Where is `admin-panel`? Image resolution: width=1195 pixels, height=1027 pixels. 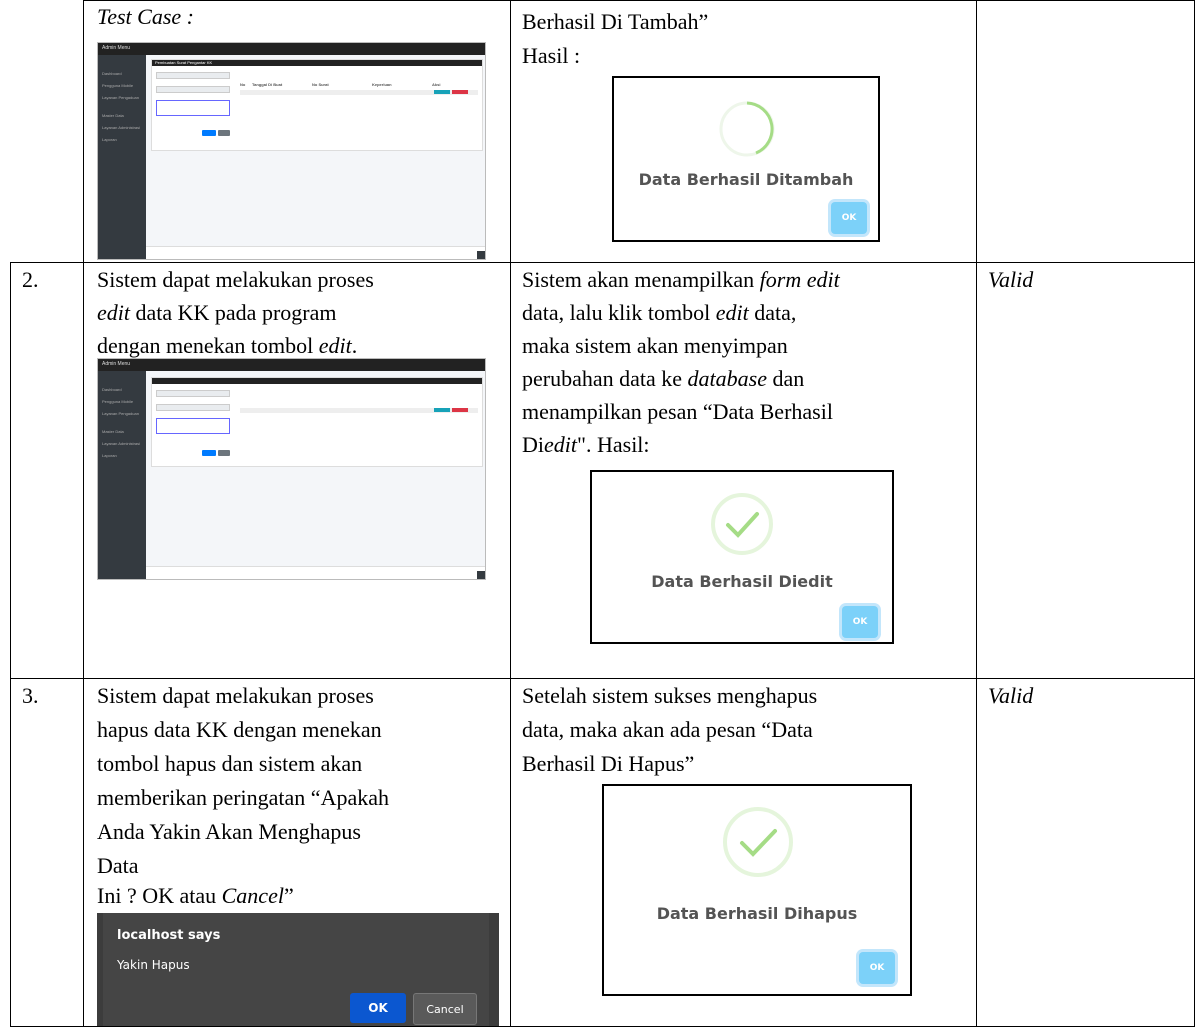 admin-panel is located at coordinates (317, 422).